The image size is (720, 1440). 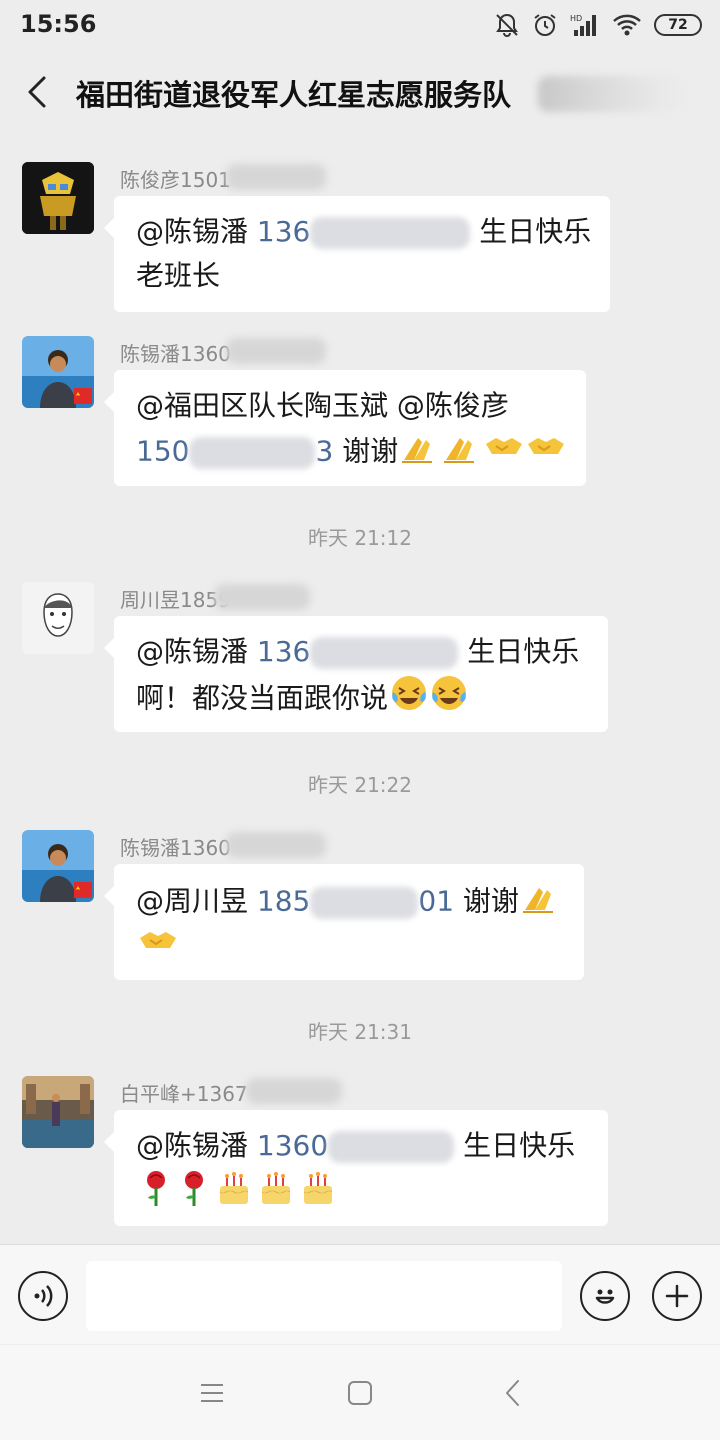 What do you see at coordinates (360, 785) in the screenshot?
I see `timestamp: 昨天 21:22` at bounding box center [360, 785].